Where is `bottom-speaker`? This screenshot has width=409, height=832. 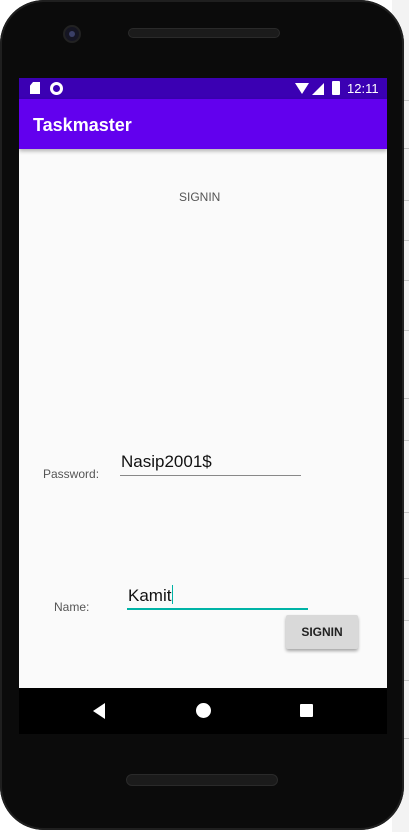
bottom-speaker is located at coordinates (202, 780).